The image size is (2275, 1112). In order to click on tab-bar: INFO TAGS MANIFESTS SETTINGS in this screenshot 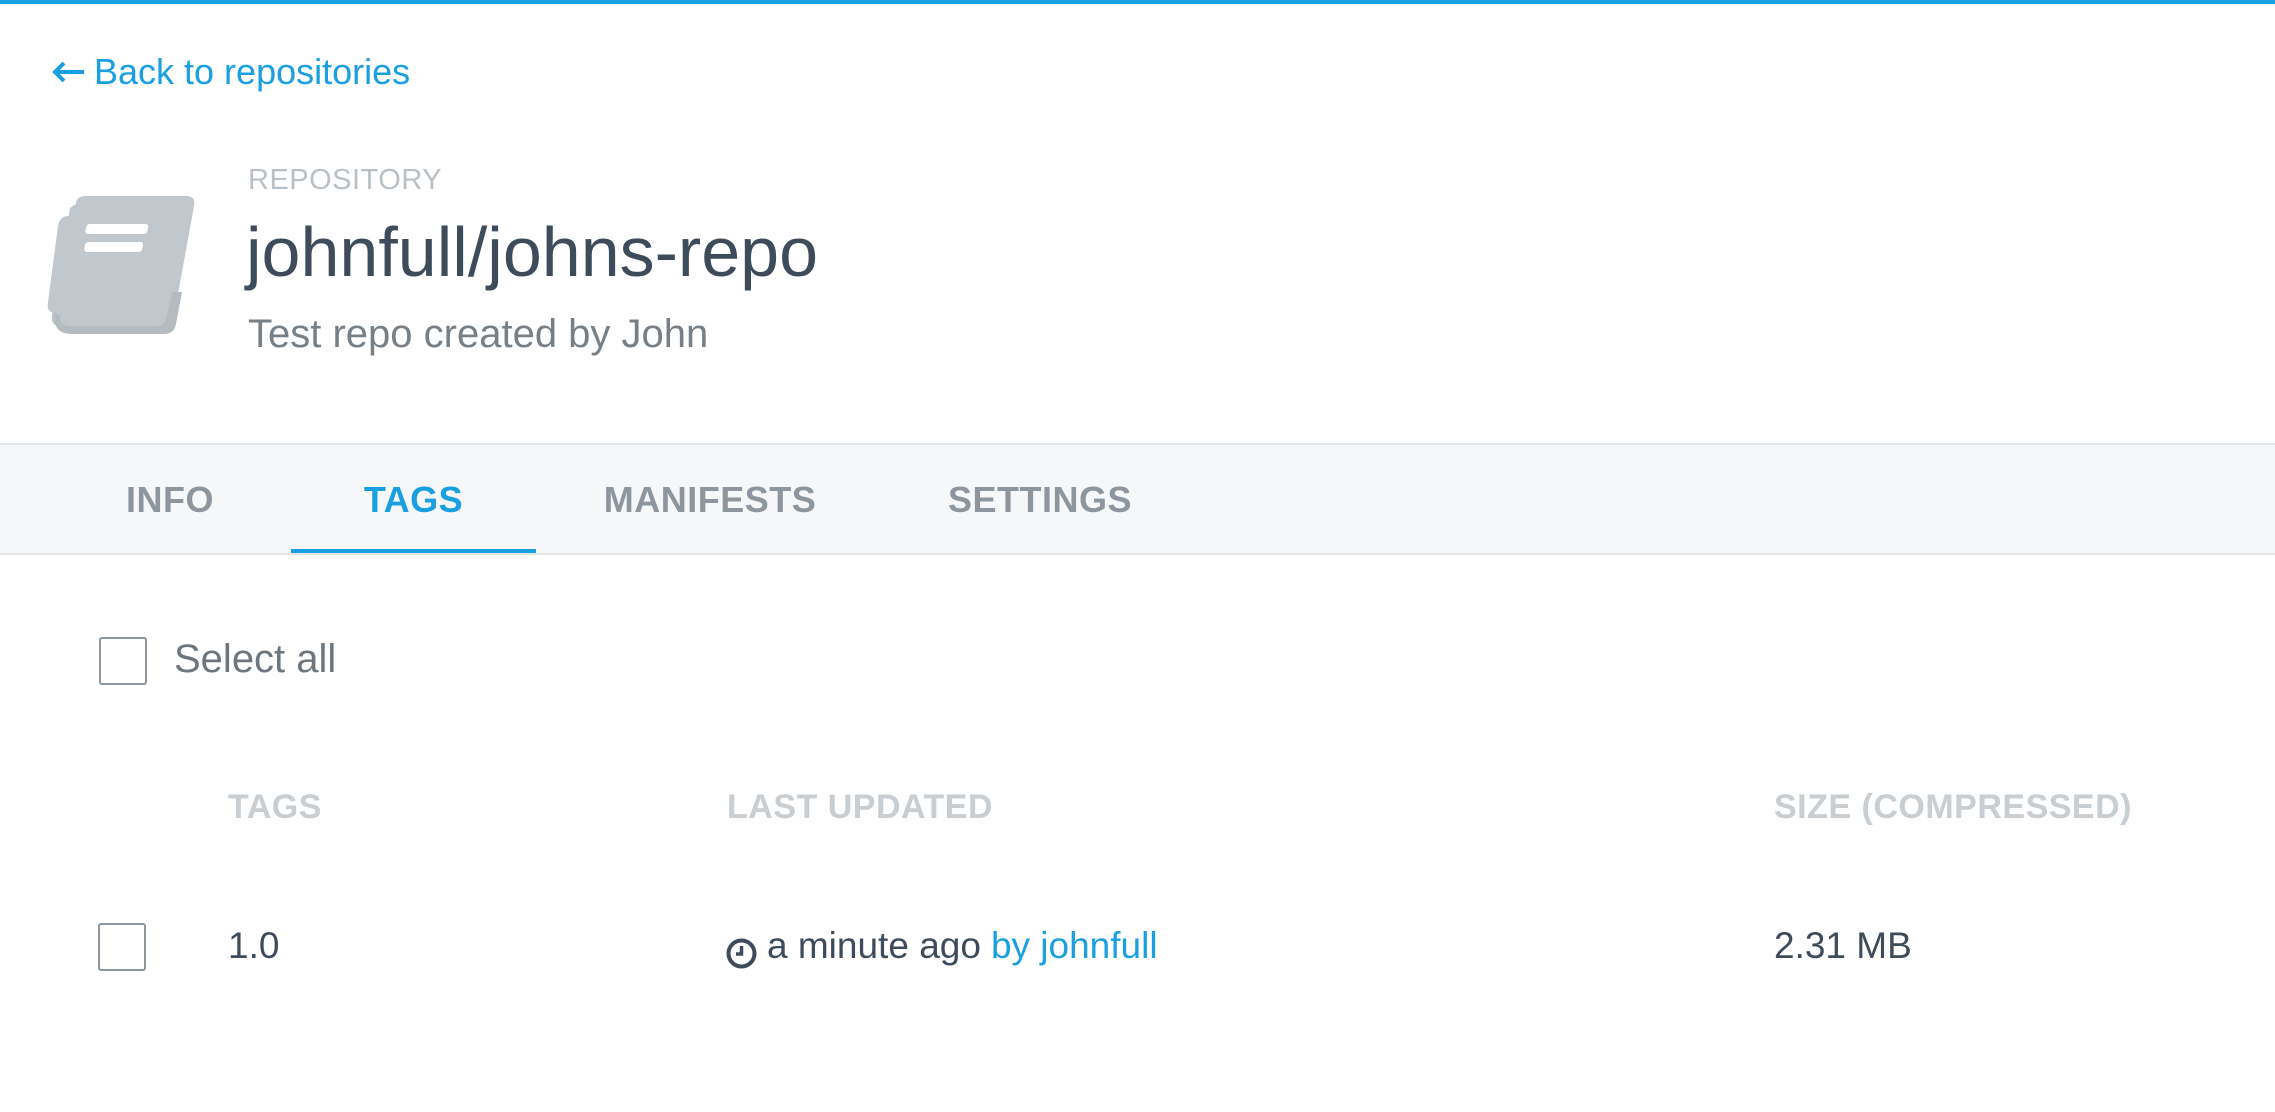, I will do `click(1137, 499)`.